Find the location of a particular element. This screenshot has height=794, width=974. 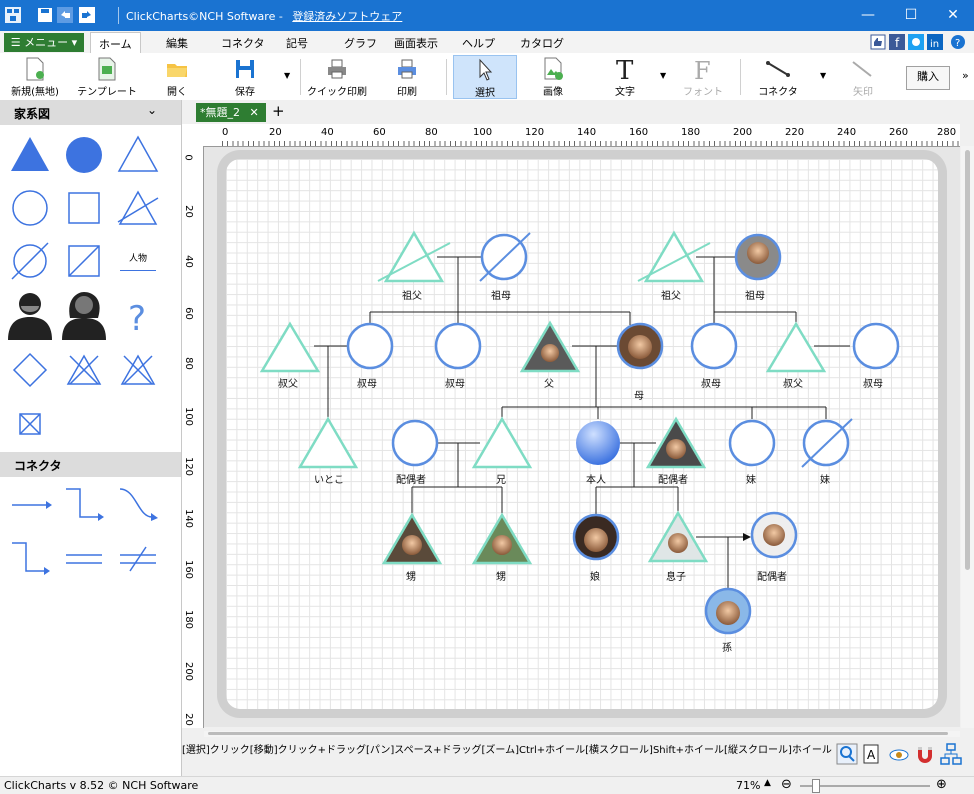

minimize-button: — is located at coordinates (868, 15).